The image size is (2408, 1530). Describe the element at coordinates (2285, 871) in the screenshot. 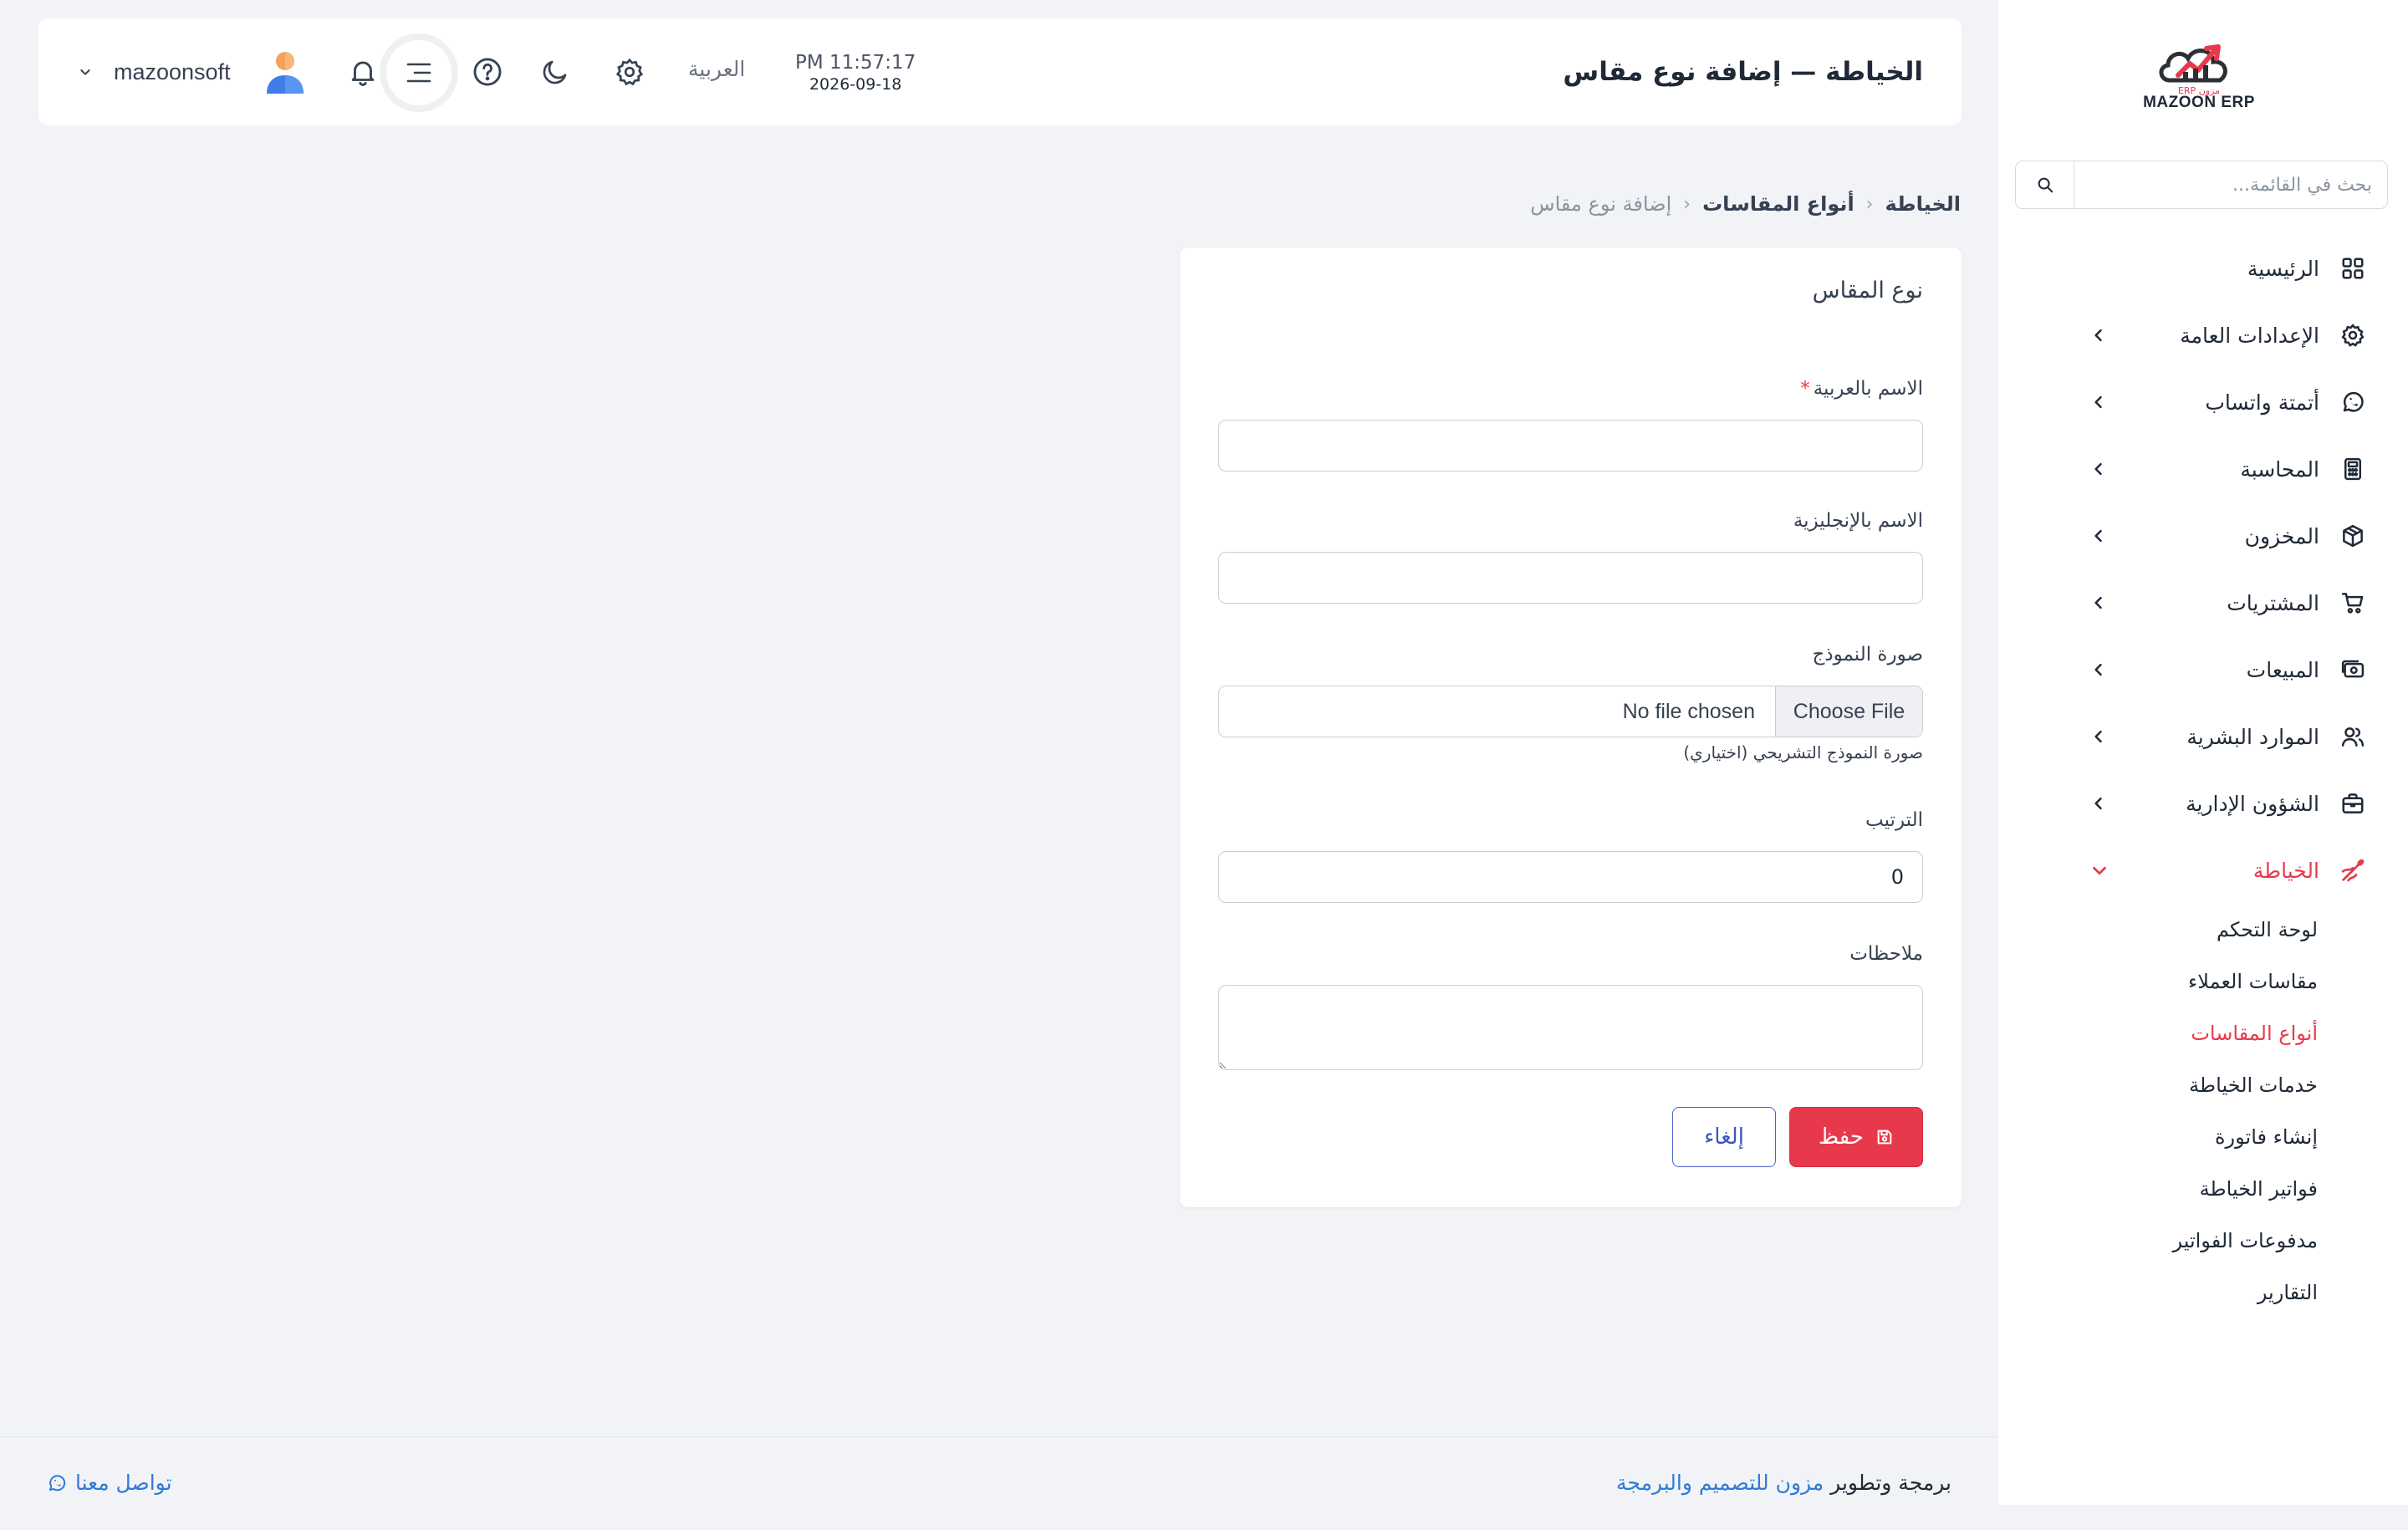

I see `sidebar-item-label: الخياطة` at that location.